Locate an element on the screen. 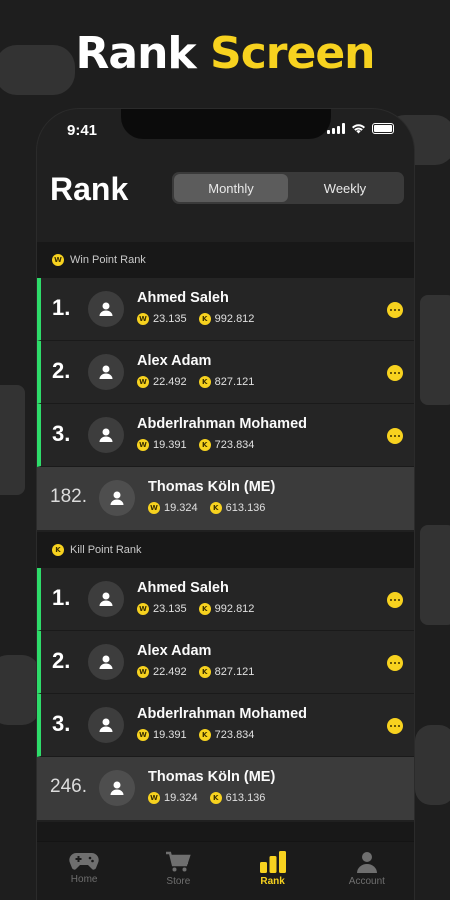 The width and height of the screenshot is (450, 900). kill-point-rank-header: K Kill Point Rank is located at coordinates (225, 550).